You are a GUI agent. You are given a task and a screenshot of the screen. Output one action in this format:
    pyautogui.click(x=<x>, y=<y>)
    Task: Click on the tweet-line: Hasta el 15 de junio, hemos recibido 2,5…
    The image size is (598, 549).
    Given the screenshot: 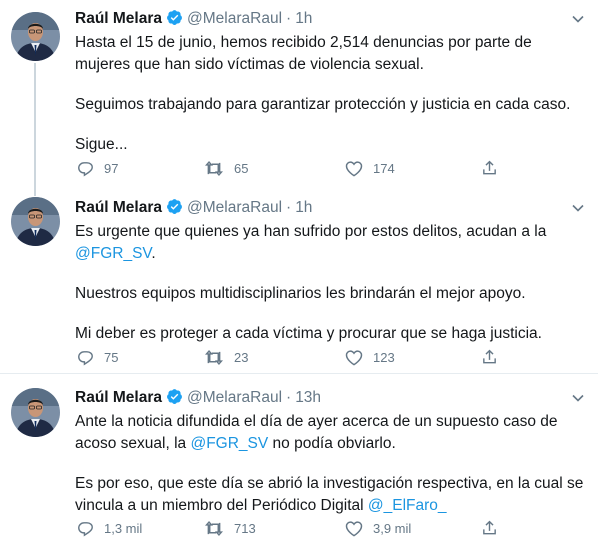 What is the action you would take?
    pyautogui.click(x=303, y=42)
    